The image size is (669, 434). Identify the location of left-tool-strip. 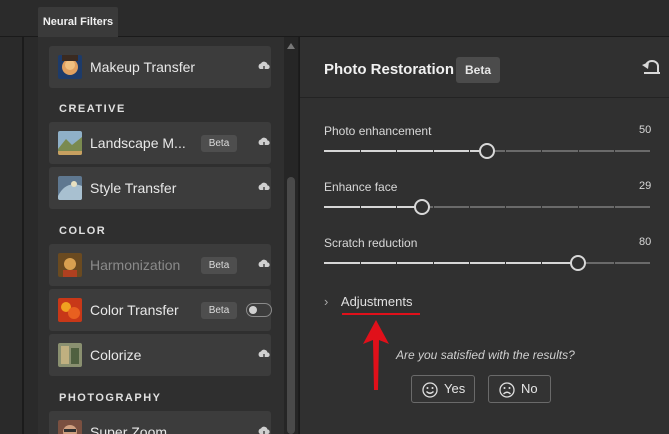
(19, 235).